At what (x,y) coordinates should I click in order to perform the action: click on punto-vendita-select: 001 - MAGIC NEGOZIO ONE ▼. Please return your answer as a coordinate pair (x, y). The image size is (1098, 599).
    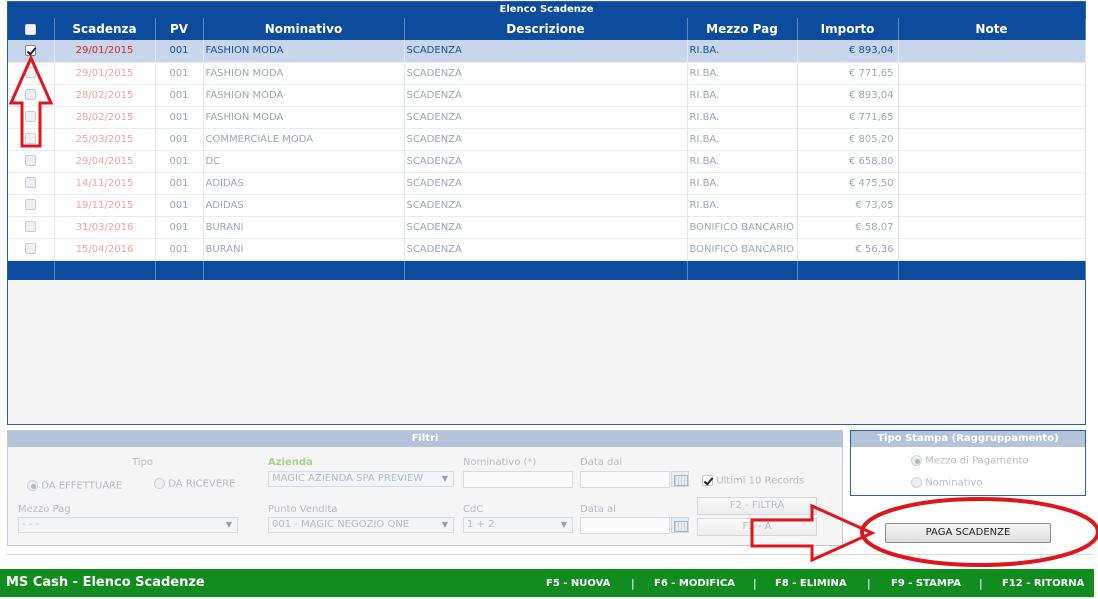
    Looking at the image, I should click on (361, 525).